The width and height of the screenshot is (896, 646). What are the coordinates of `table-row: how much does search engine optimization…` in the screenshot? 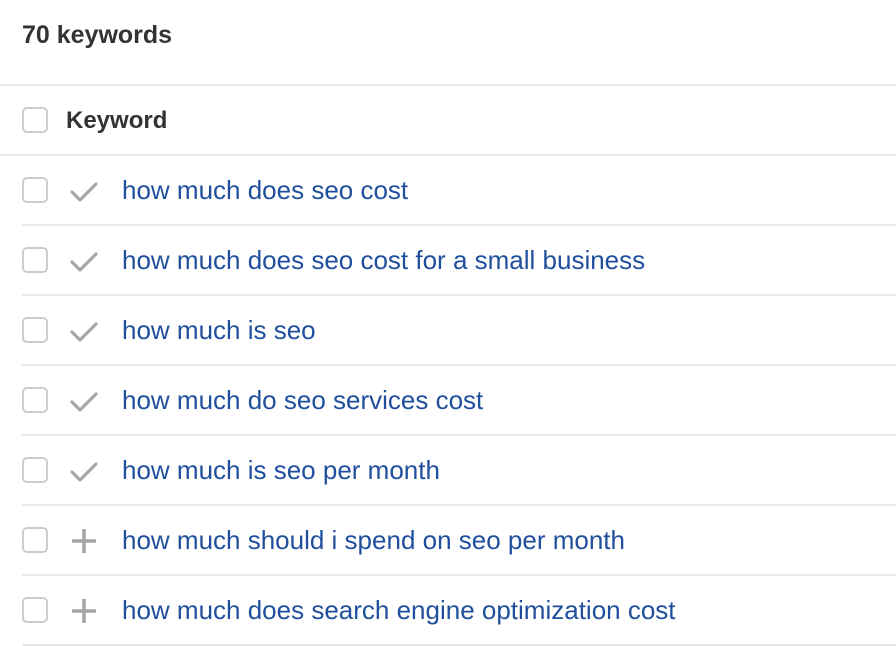 It's located at (448, 611).